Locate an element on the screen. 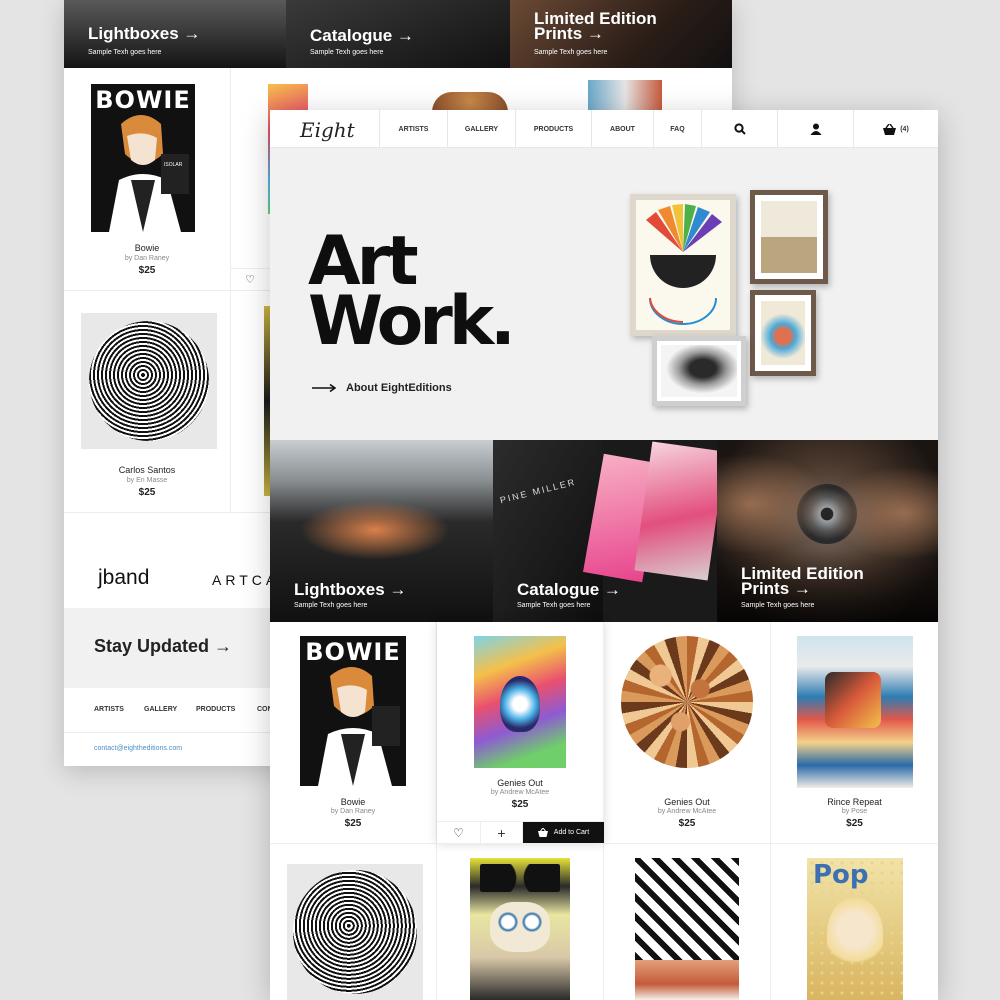  arrow-right-icon is located at coordinates (324, 388).